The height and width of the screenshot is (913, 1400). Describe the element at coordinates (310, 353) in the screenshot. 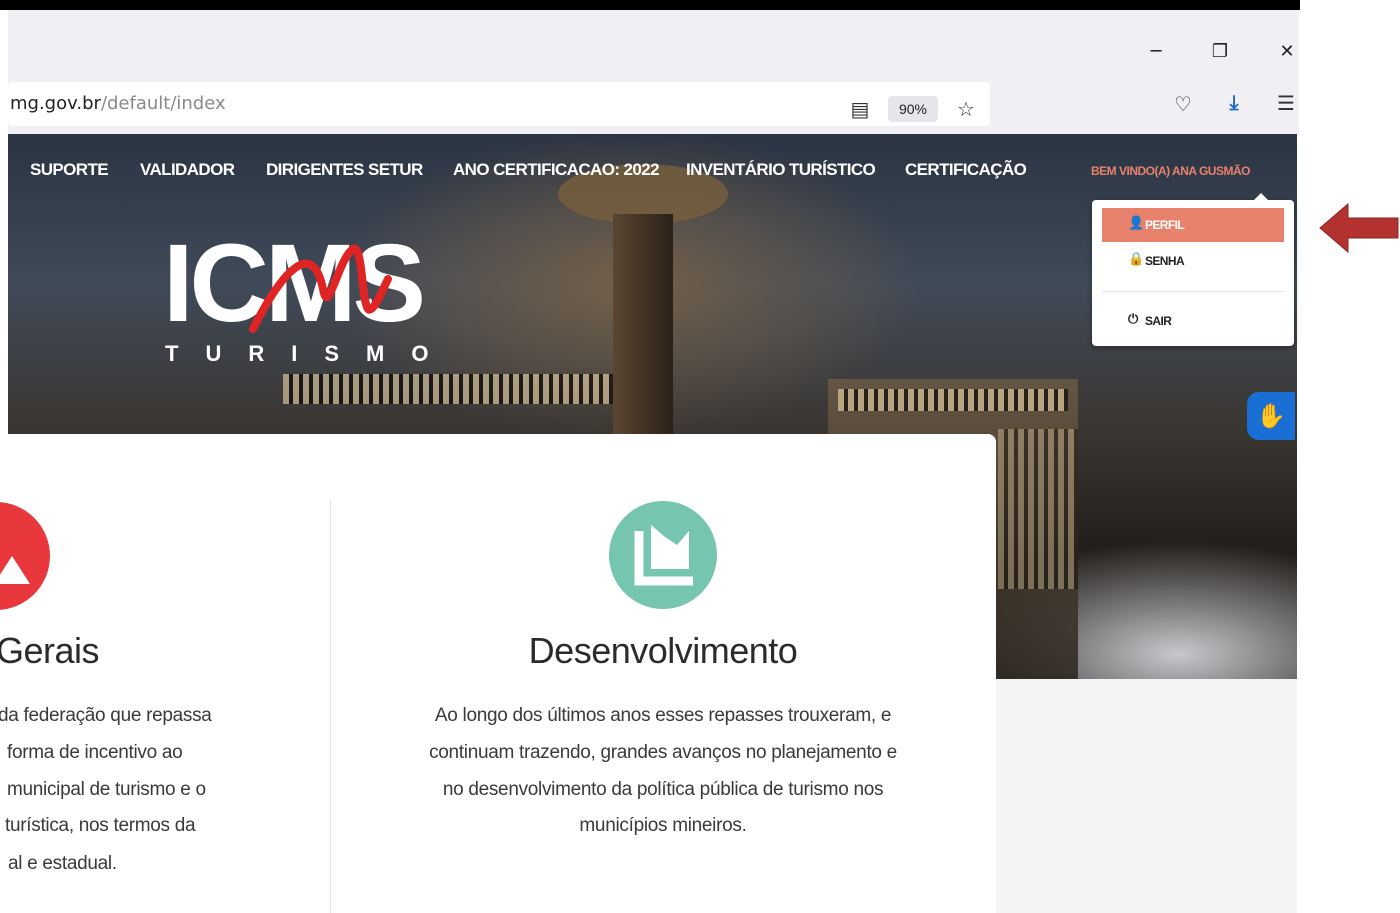

I see `logo-subtitle: TURISMO` at that location.